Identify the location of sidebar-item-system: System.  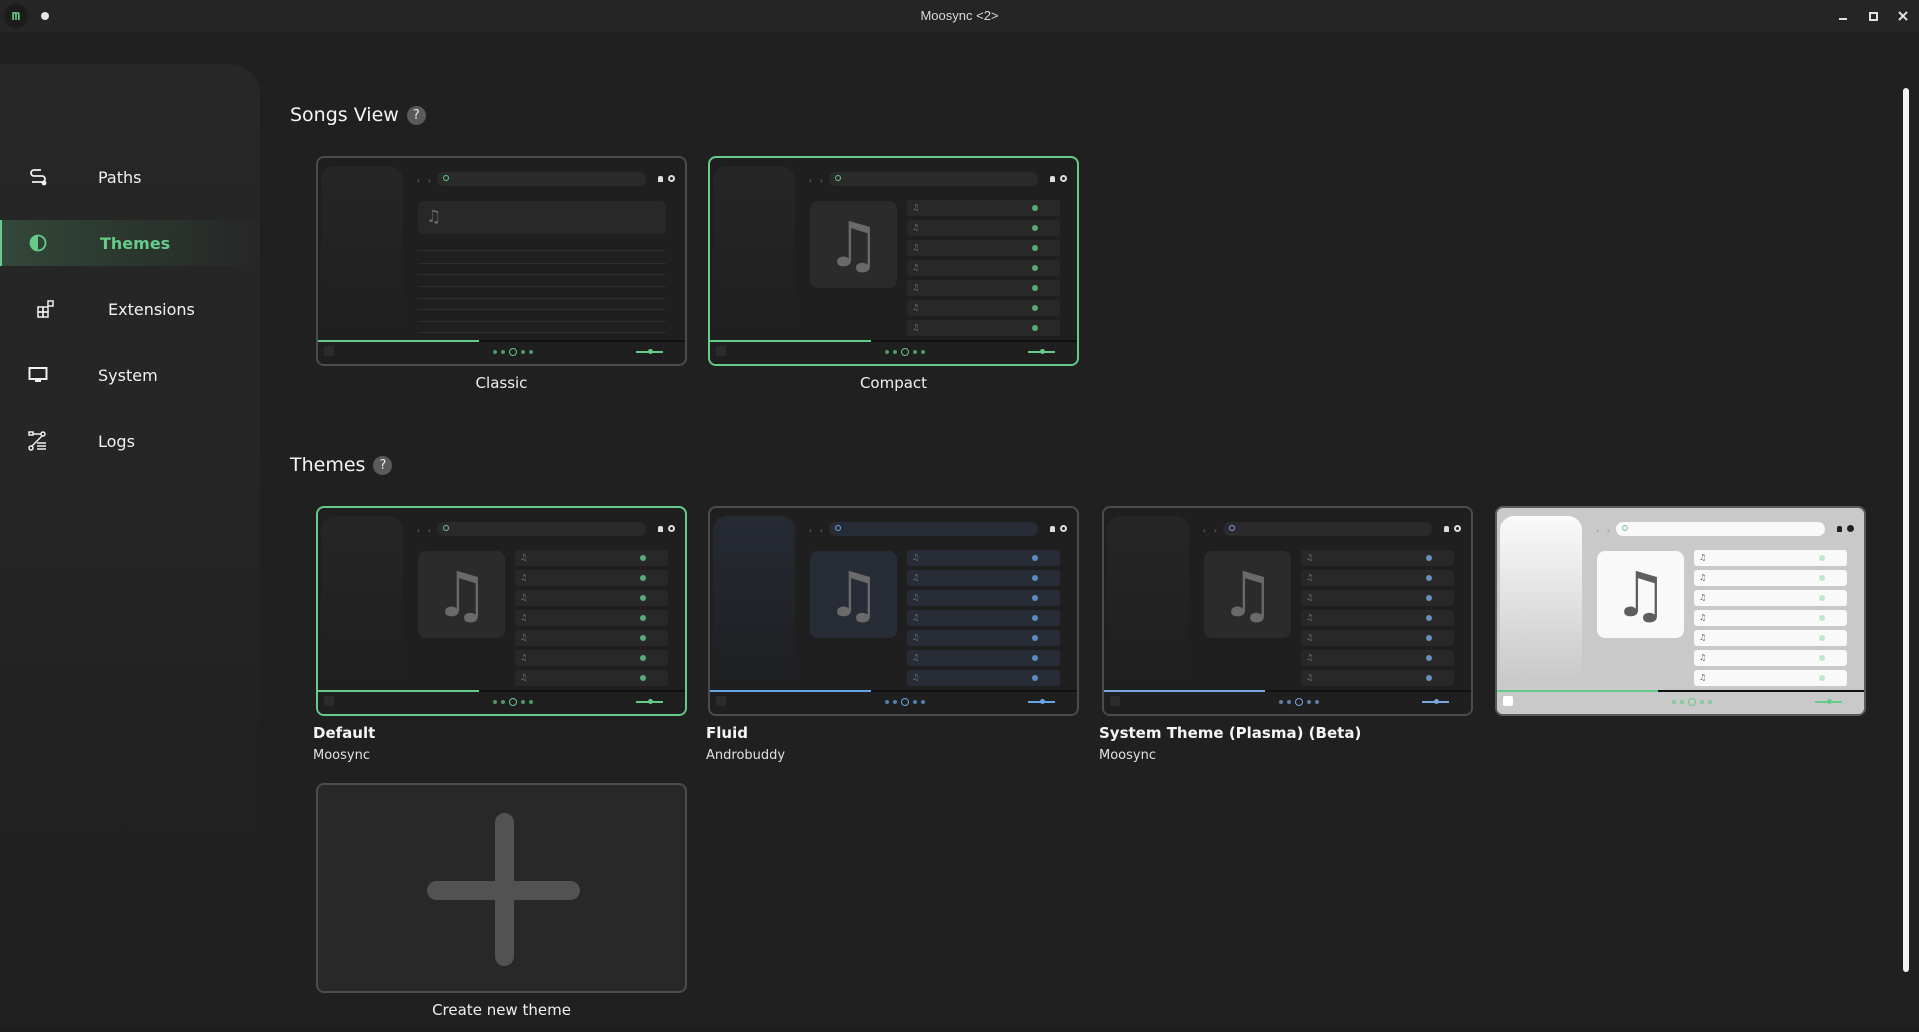
(130, 375).